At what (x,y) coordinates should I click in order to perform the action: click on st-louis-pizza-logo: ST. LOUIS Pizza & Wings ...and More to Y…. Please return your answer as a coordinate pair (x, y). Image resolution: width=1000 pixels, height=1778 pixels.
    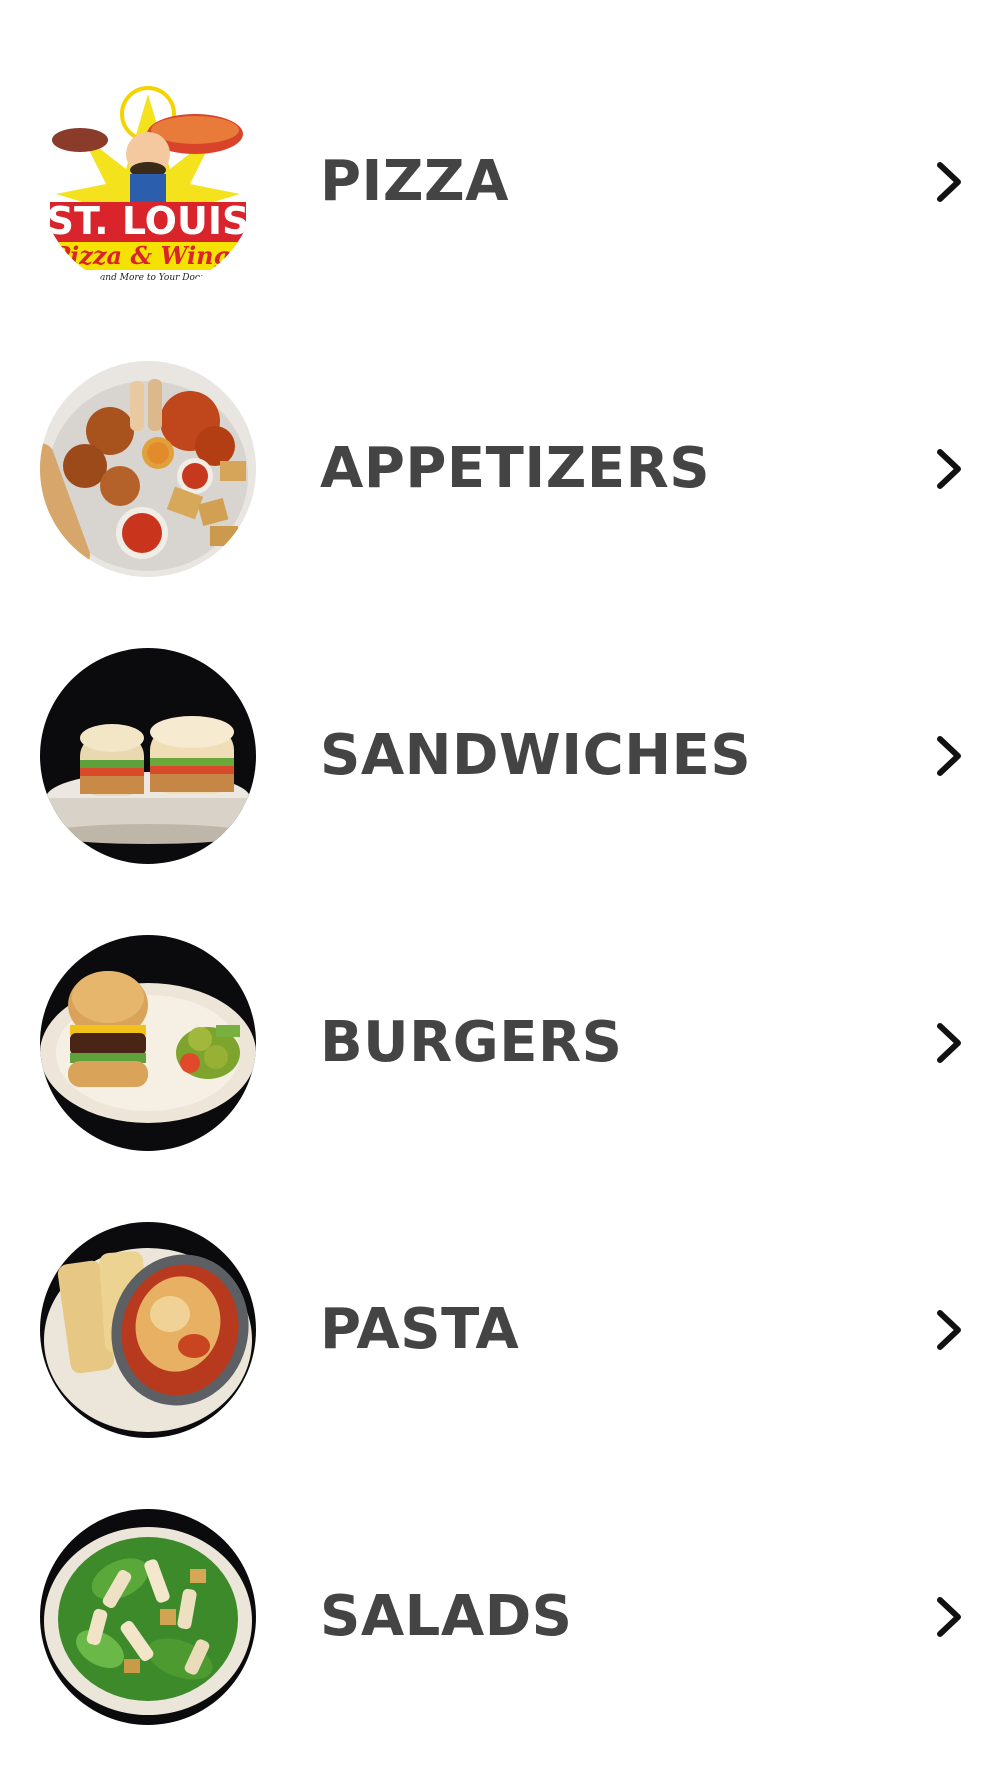
    Looking at the image, I should click on (148, 182).